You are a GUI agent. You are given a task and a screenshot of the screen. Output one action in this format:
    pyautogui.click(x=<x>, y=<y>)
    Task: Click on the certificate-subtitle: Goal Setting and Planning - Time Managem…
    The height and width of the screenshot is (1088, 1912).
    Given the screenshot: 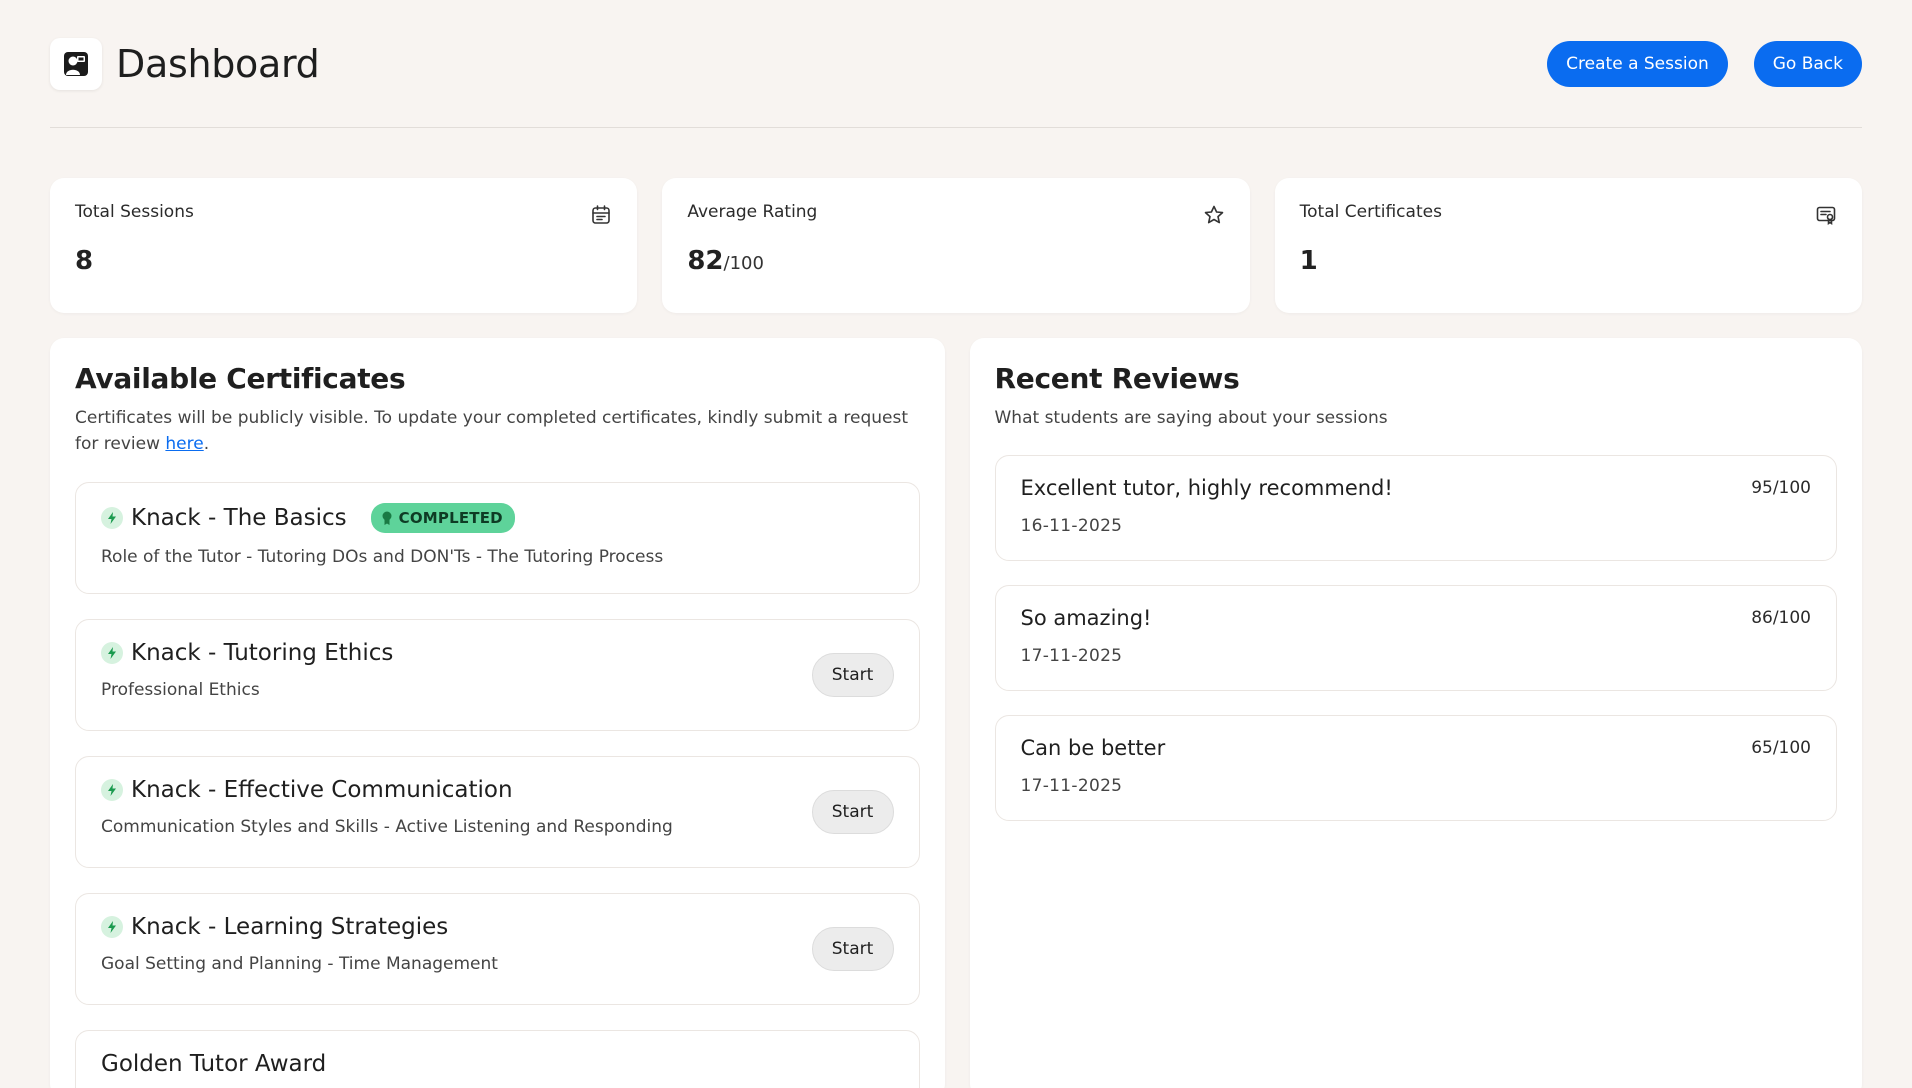 What is the action you would take?
    pyautogui.click(x=299, y=964)
    